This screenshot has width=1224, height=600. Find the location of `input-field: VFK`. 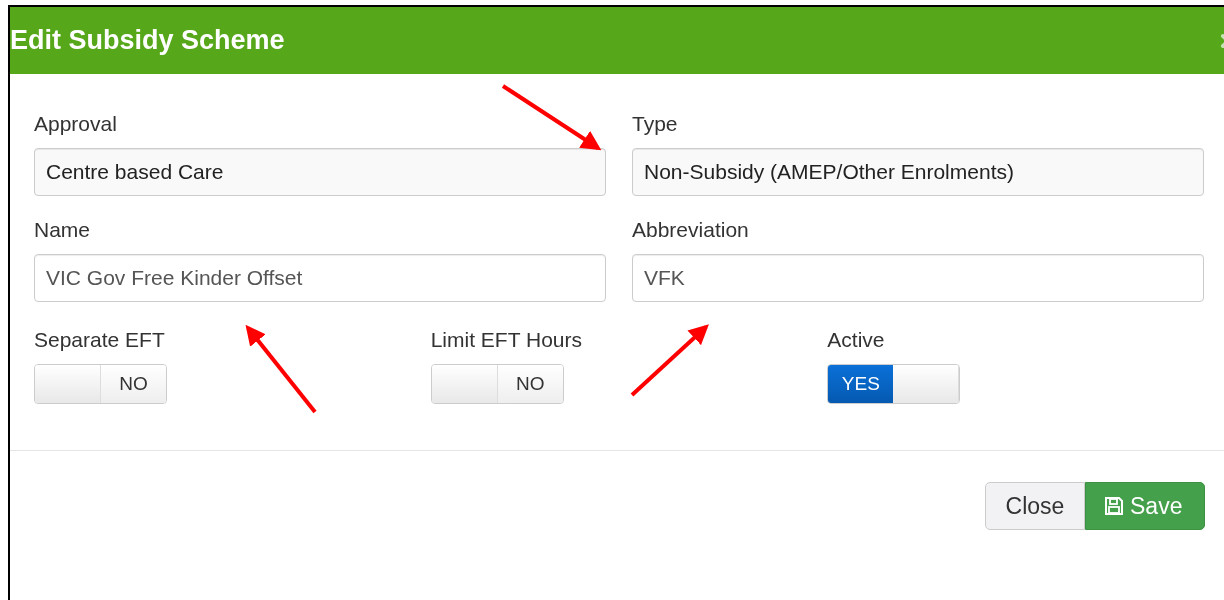

input-field: VFK is located at coordinates (918, 278).